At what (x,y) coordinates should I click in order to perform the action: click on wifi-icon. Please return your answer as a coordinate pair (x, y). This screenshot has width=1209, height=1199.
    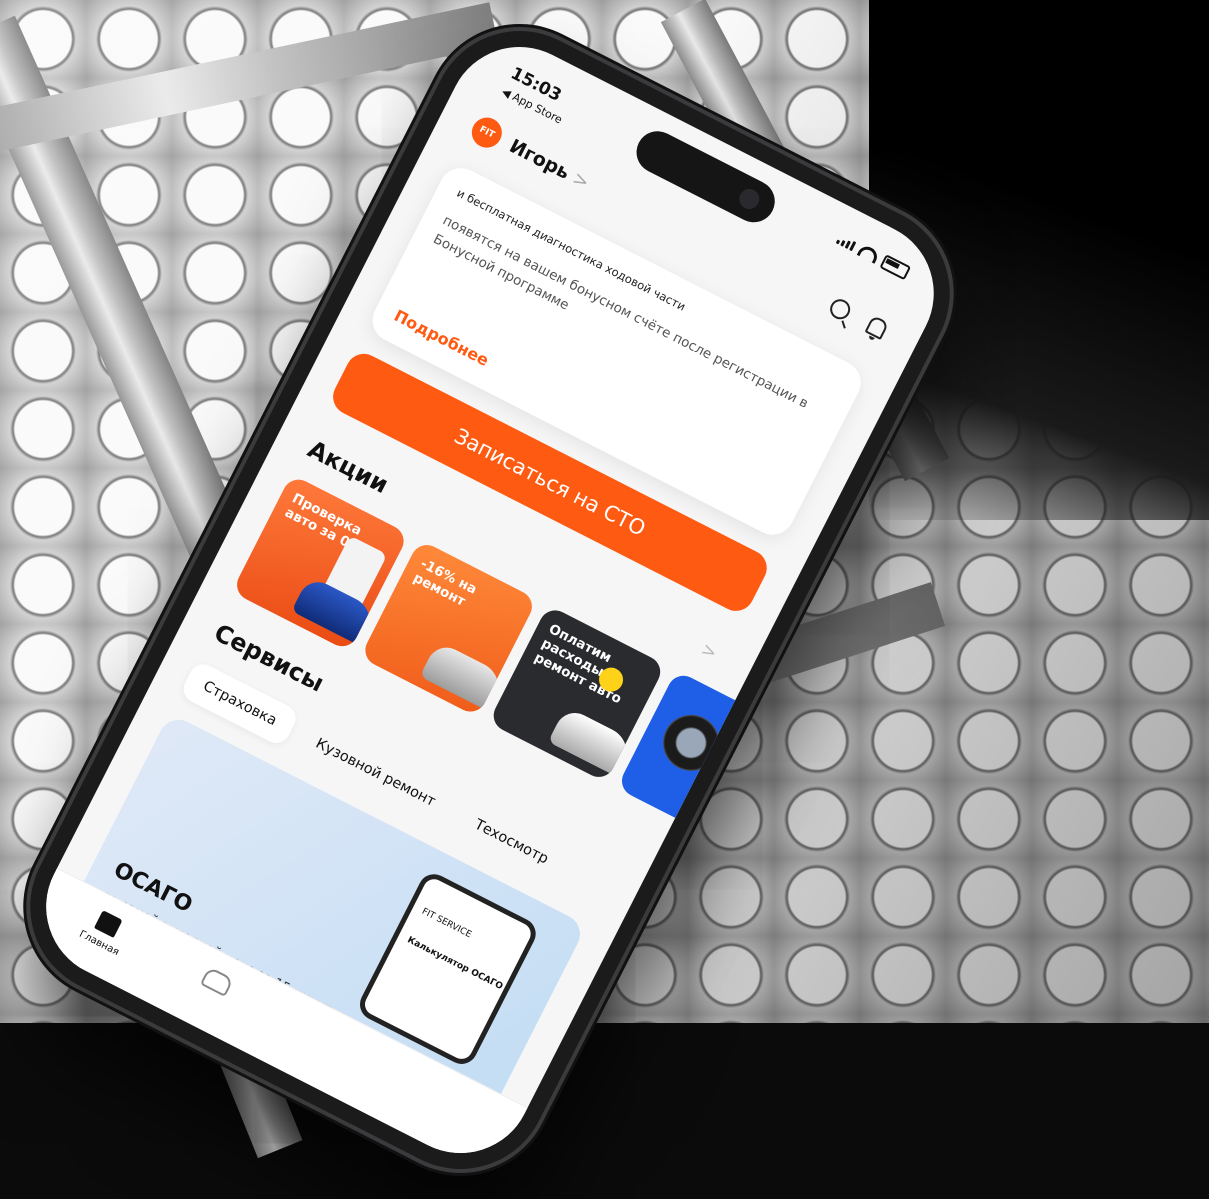
    Looking at the image, I should click on (868, 253).